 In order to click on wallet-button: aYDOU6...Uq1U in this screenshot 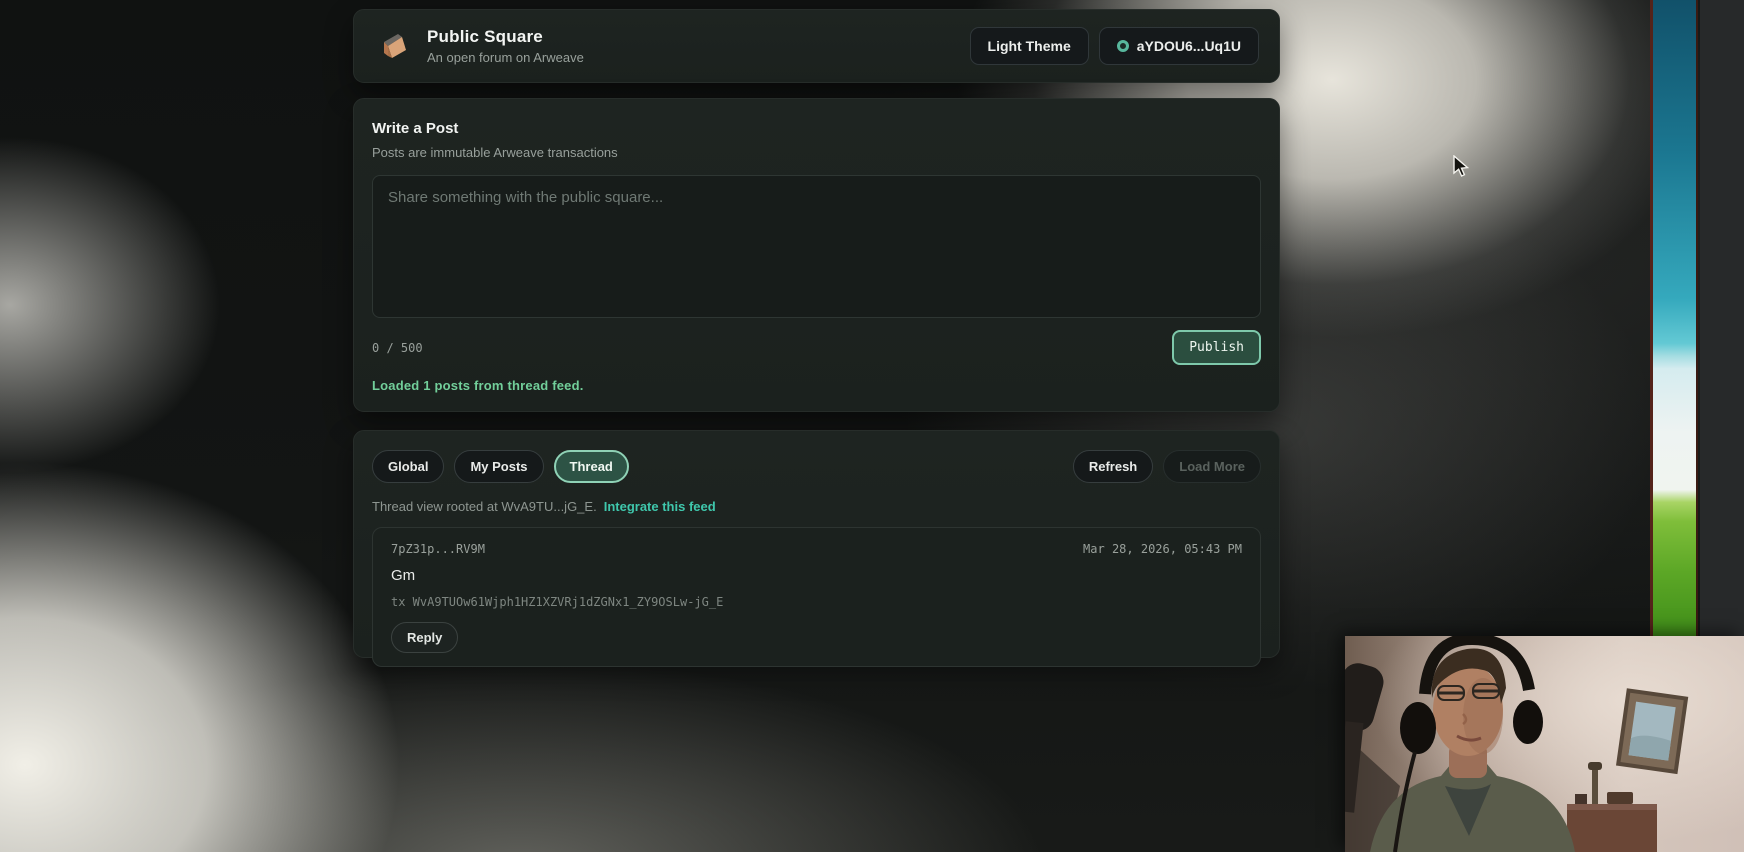, I will do `click(1178, 46)`.